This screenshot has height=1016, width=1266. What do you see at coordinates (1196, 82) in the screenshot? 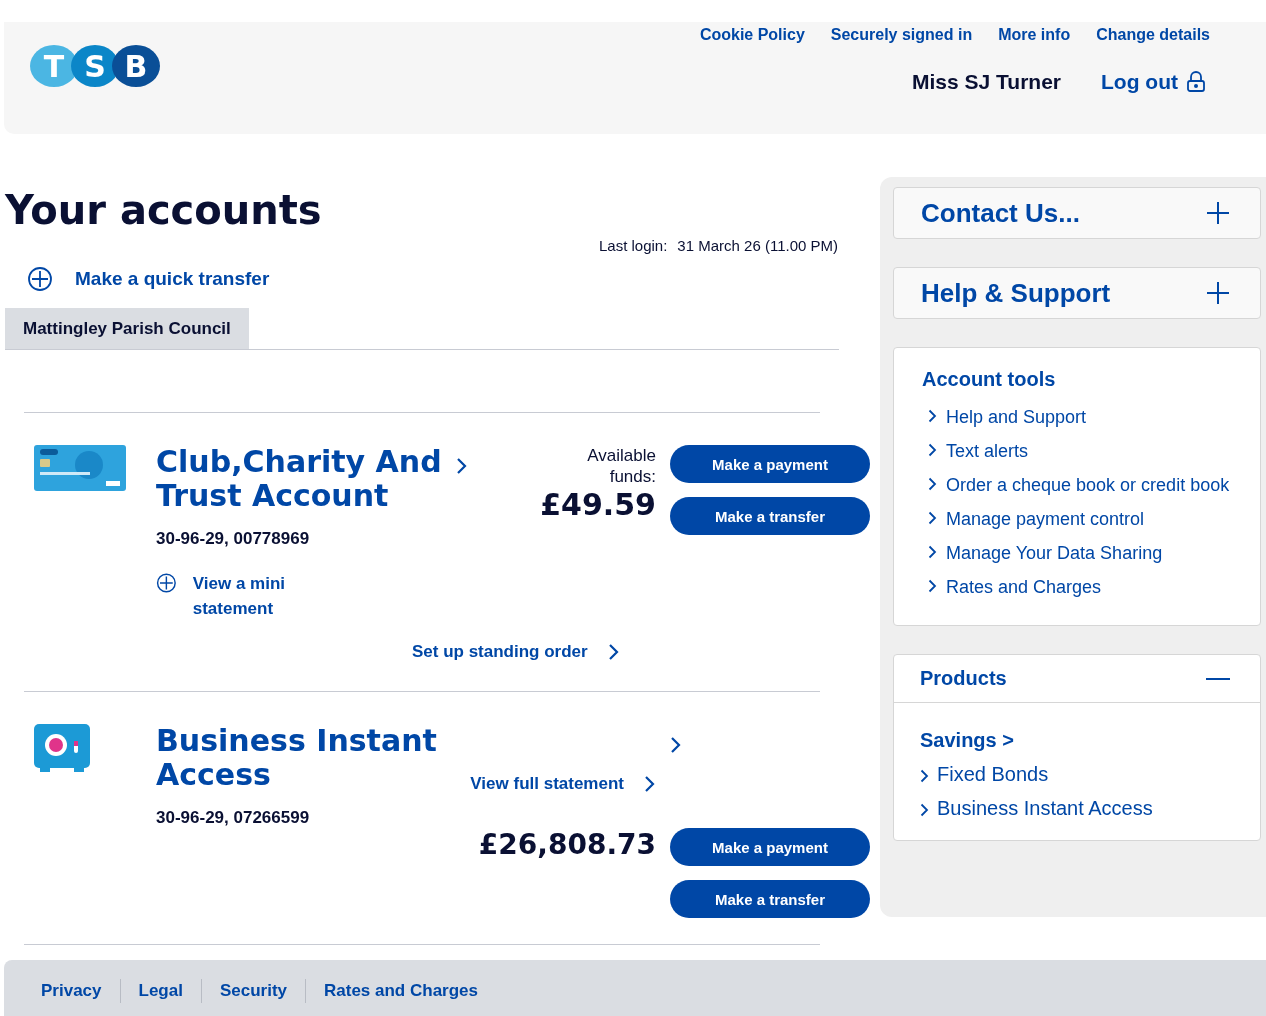
I see `lock-icon` at bounding box center [1196, 82].